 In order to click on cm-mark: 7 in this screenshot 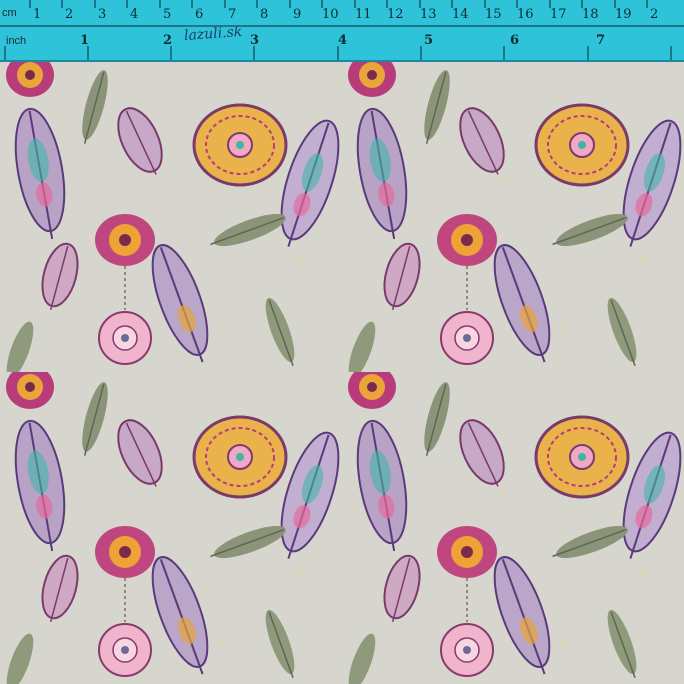, I will do `click(232, 14)`.